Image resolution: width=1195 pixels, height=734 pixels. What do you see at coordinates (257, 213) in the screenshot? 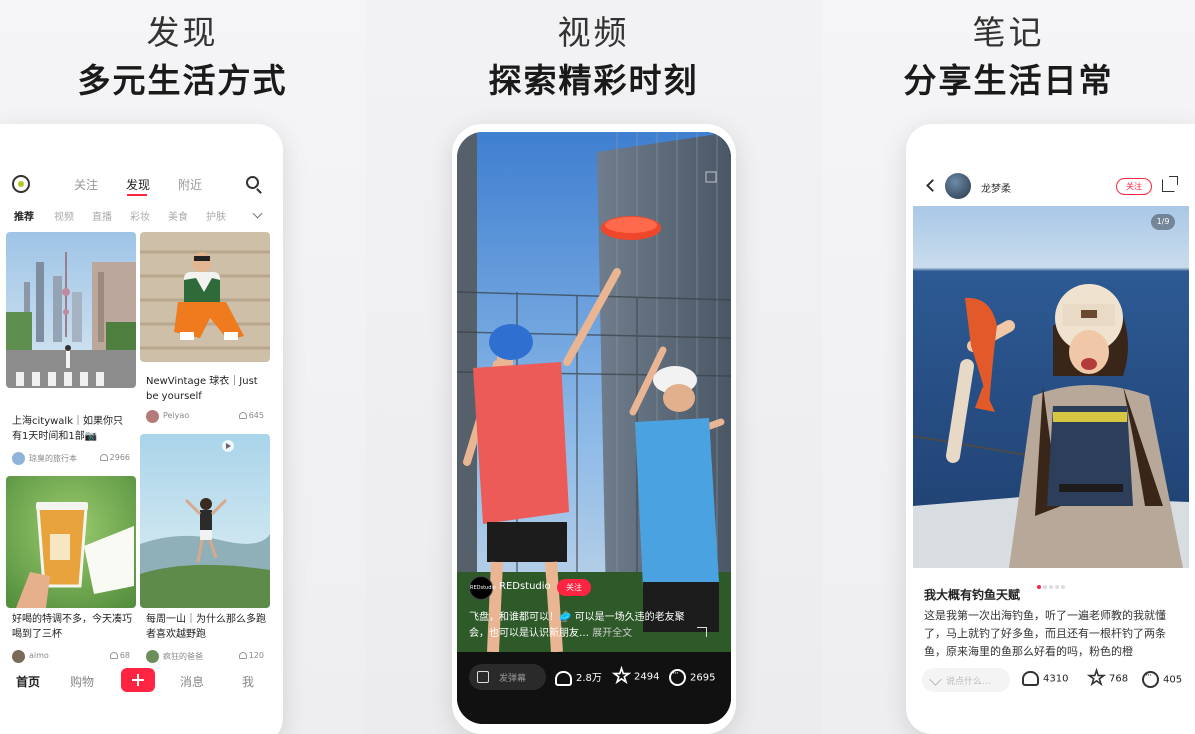
I see `chevron-down-icon` at bounding box center [257, 213].